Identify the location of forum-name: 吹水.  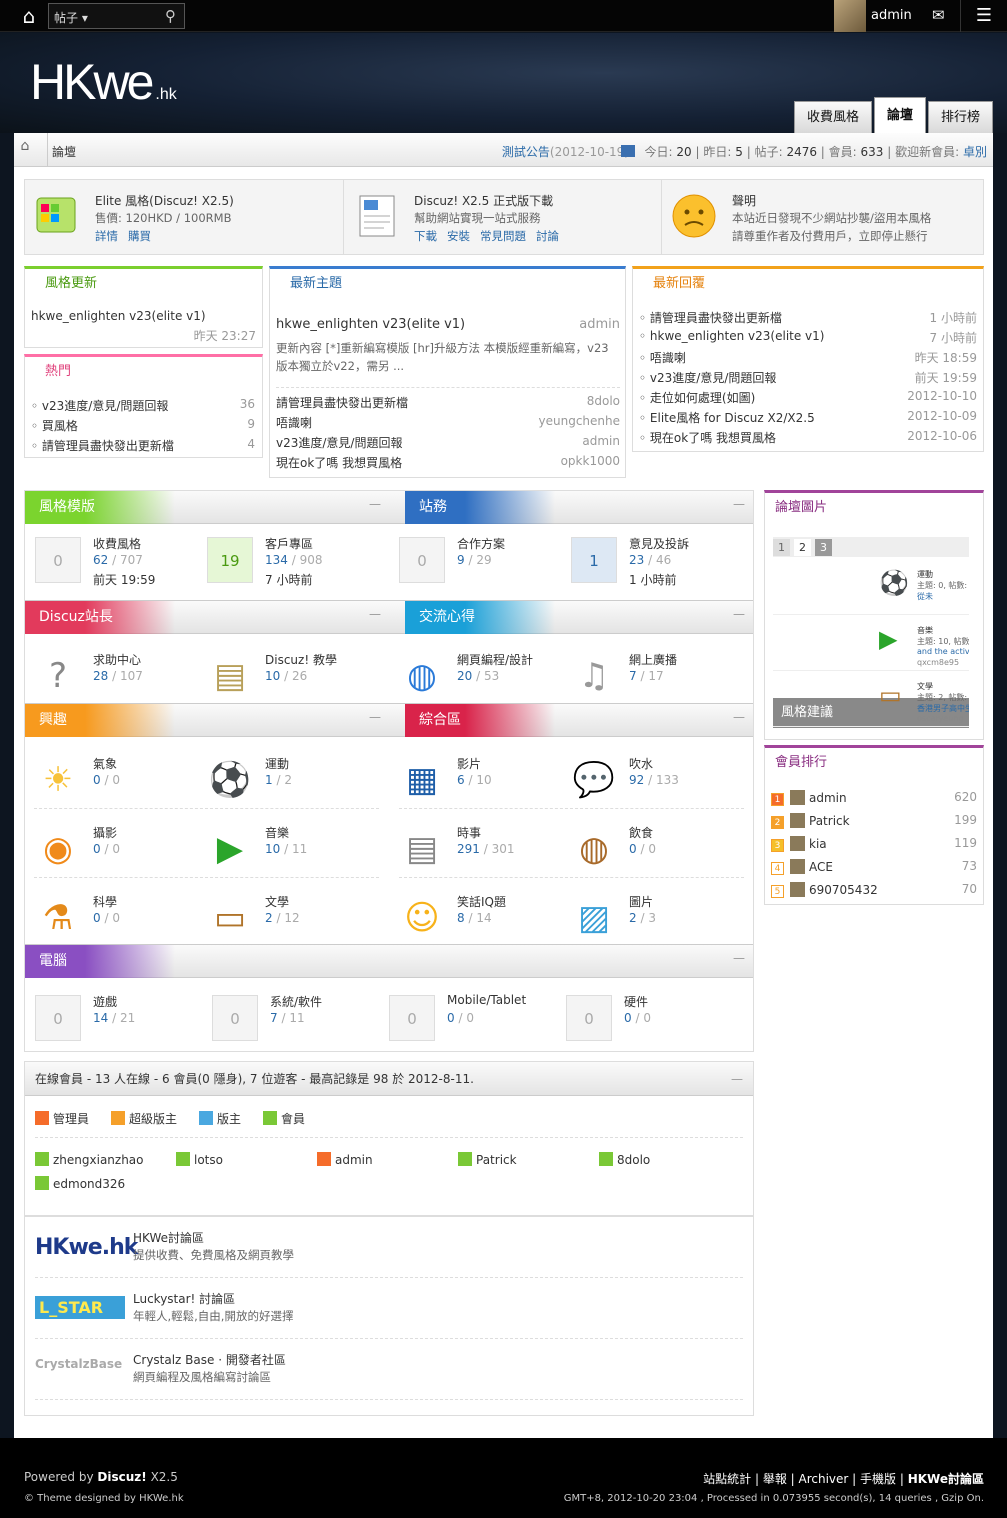
(641, 763).